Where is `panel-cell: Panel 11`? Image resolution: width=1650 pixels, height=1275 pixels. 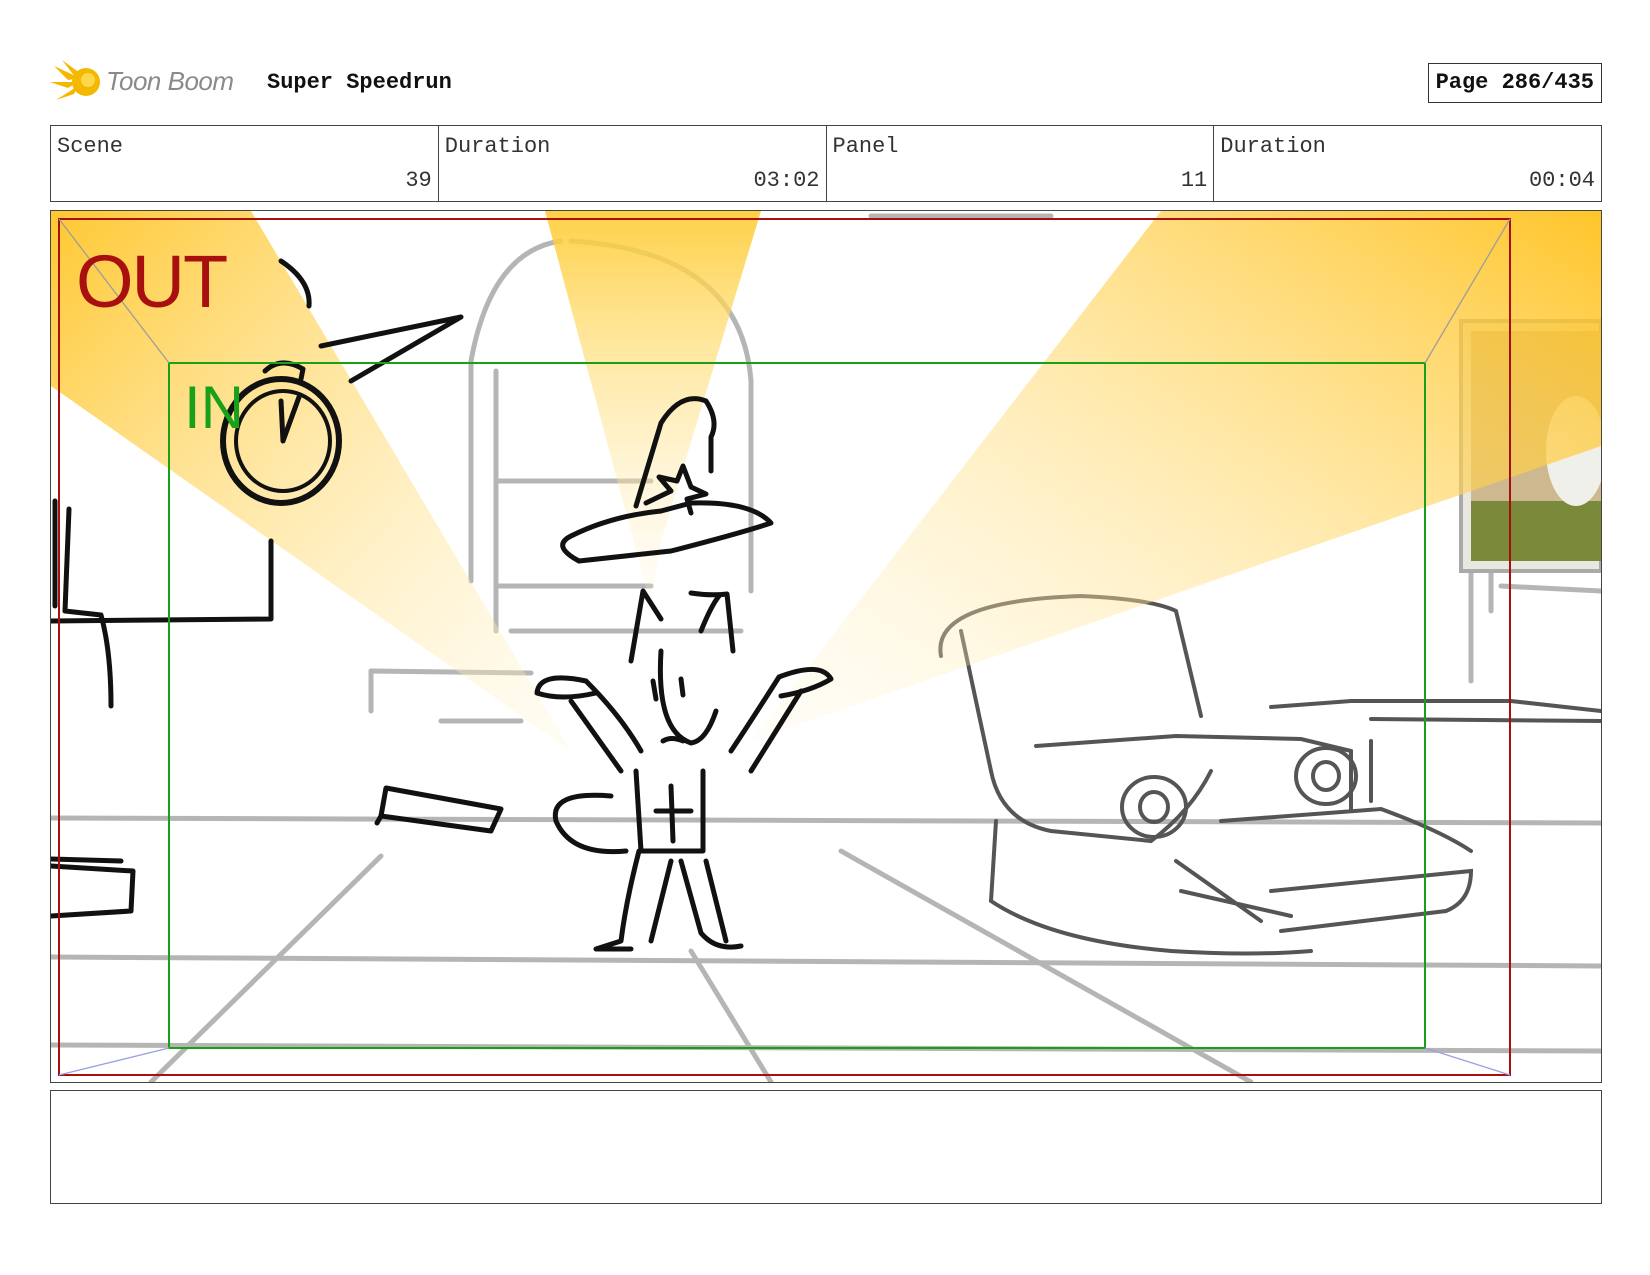 panel-cell: Panel 11 is located at coordinates (1021, 163).